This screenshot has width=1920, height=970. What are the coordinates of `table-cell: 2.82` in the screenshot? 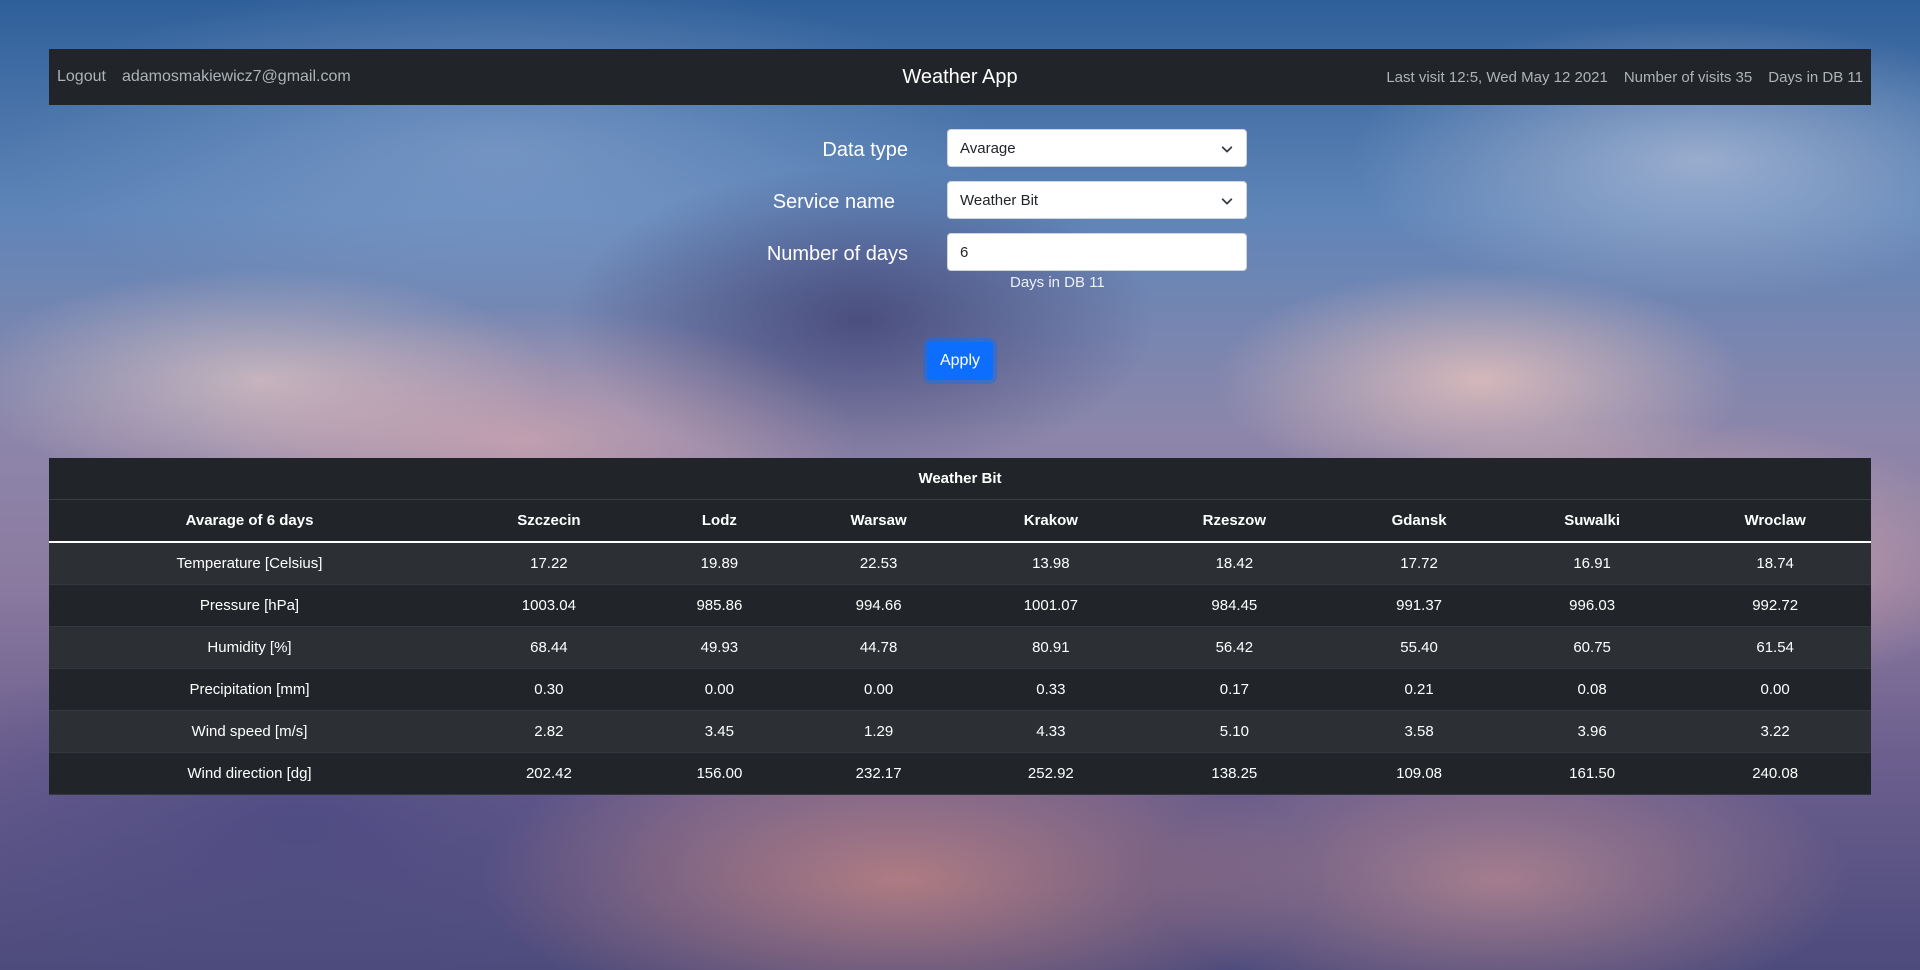 It's located at (549, 731).